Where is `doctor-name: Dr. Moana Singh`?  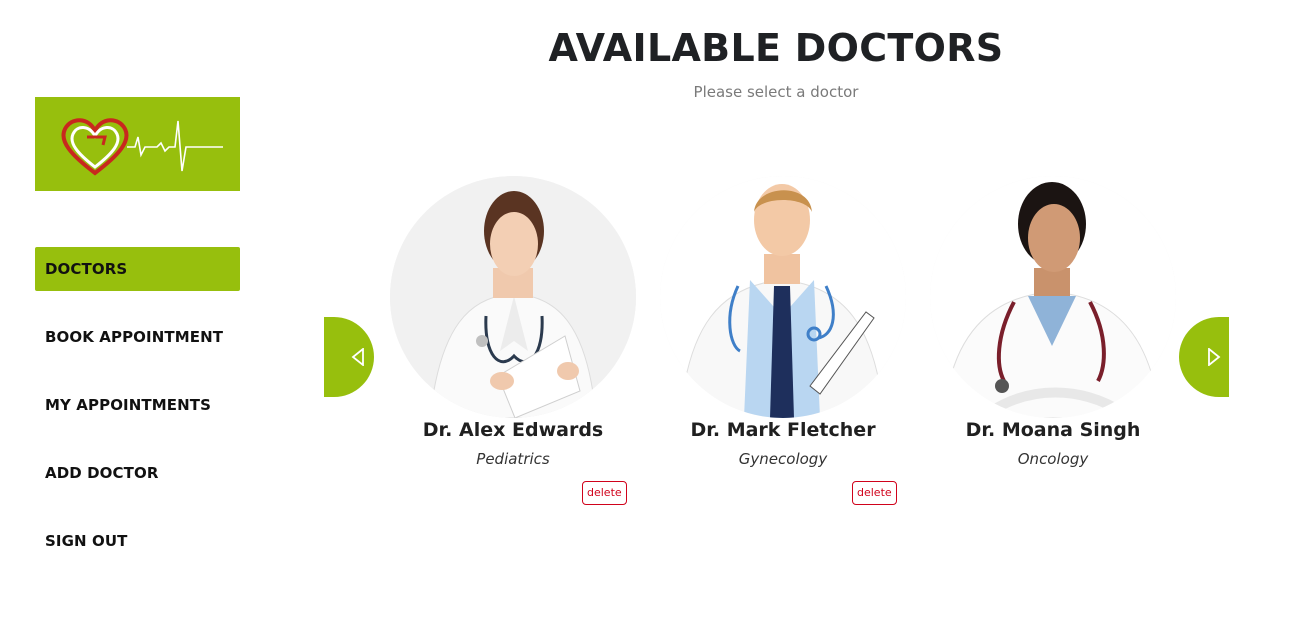 doctor-name: Dr. Moana Singh is located at coordinates (1053, 430).